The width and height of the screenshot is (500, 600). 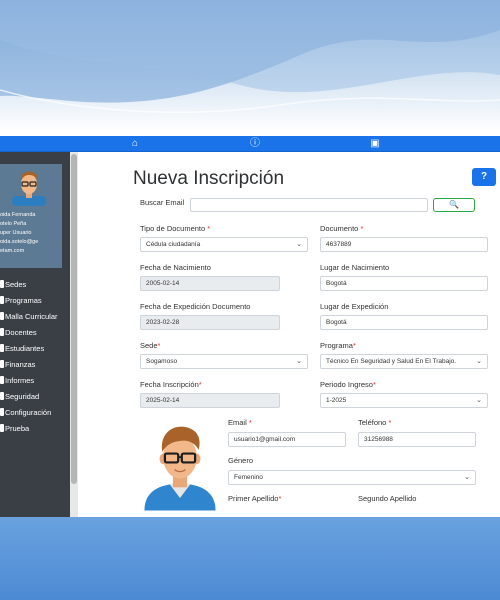 I want to click on search-email-input, so click(x=309, y=205).